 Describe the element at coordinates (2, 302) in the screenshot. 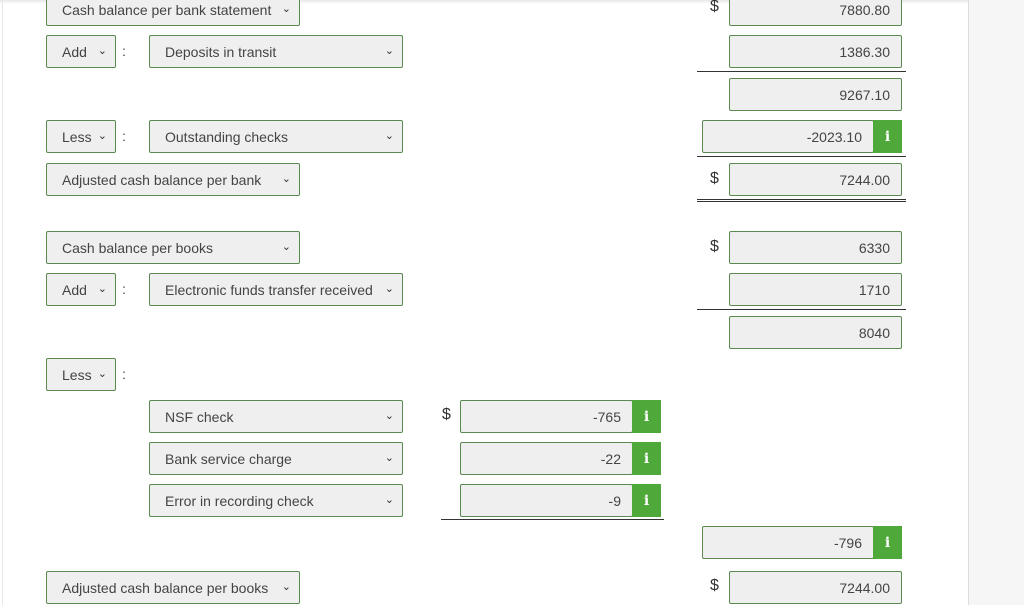

I see `left-edge` at that location.